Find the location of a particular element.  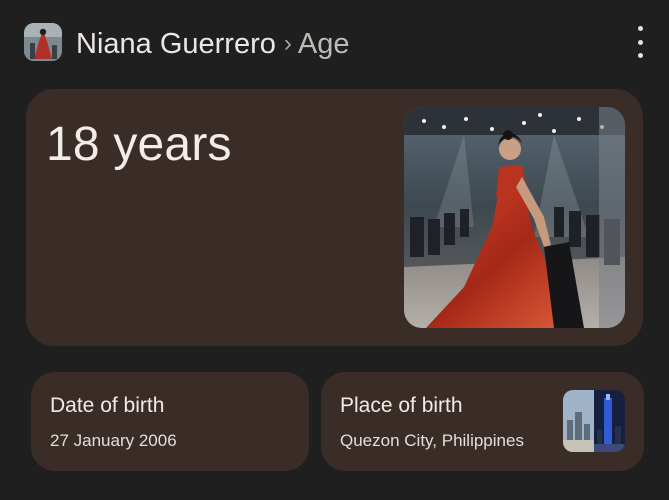

profile-thumbnail is located at coordinates (43, 42).